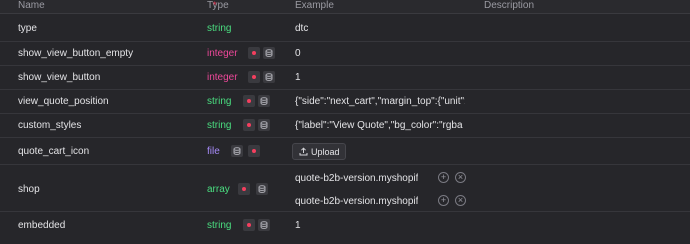  Describe the element at coordinates (298, 53) in the screenshot. I see `field-example: 0` at that location.